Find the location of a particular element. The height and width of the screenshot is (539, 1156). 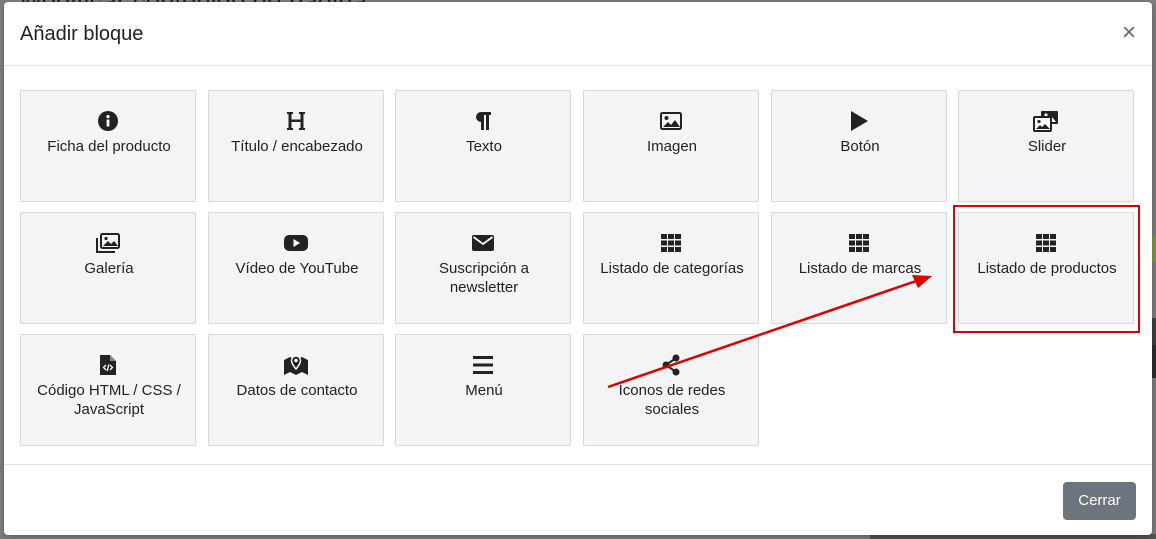

play-icon is located at coordinates (859, 121).